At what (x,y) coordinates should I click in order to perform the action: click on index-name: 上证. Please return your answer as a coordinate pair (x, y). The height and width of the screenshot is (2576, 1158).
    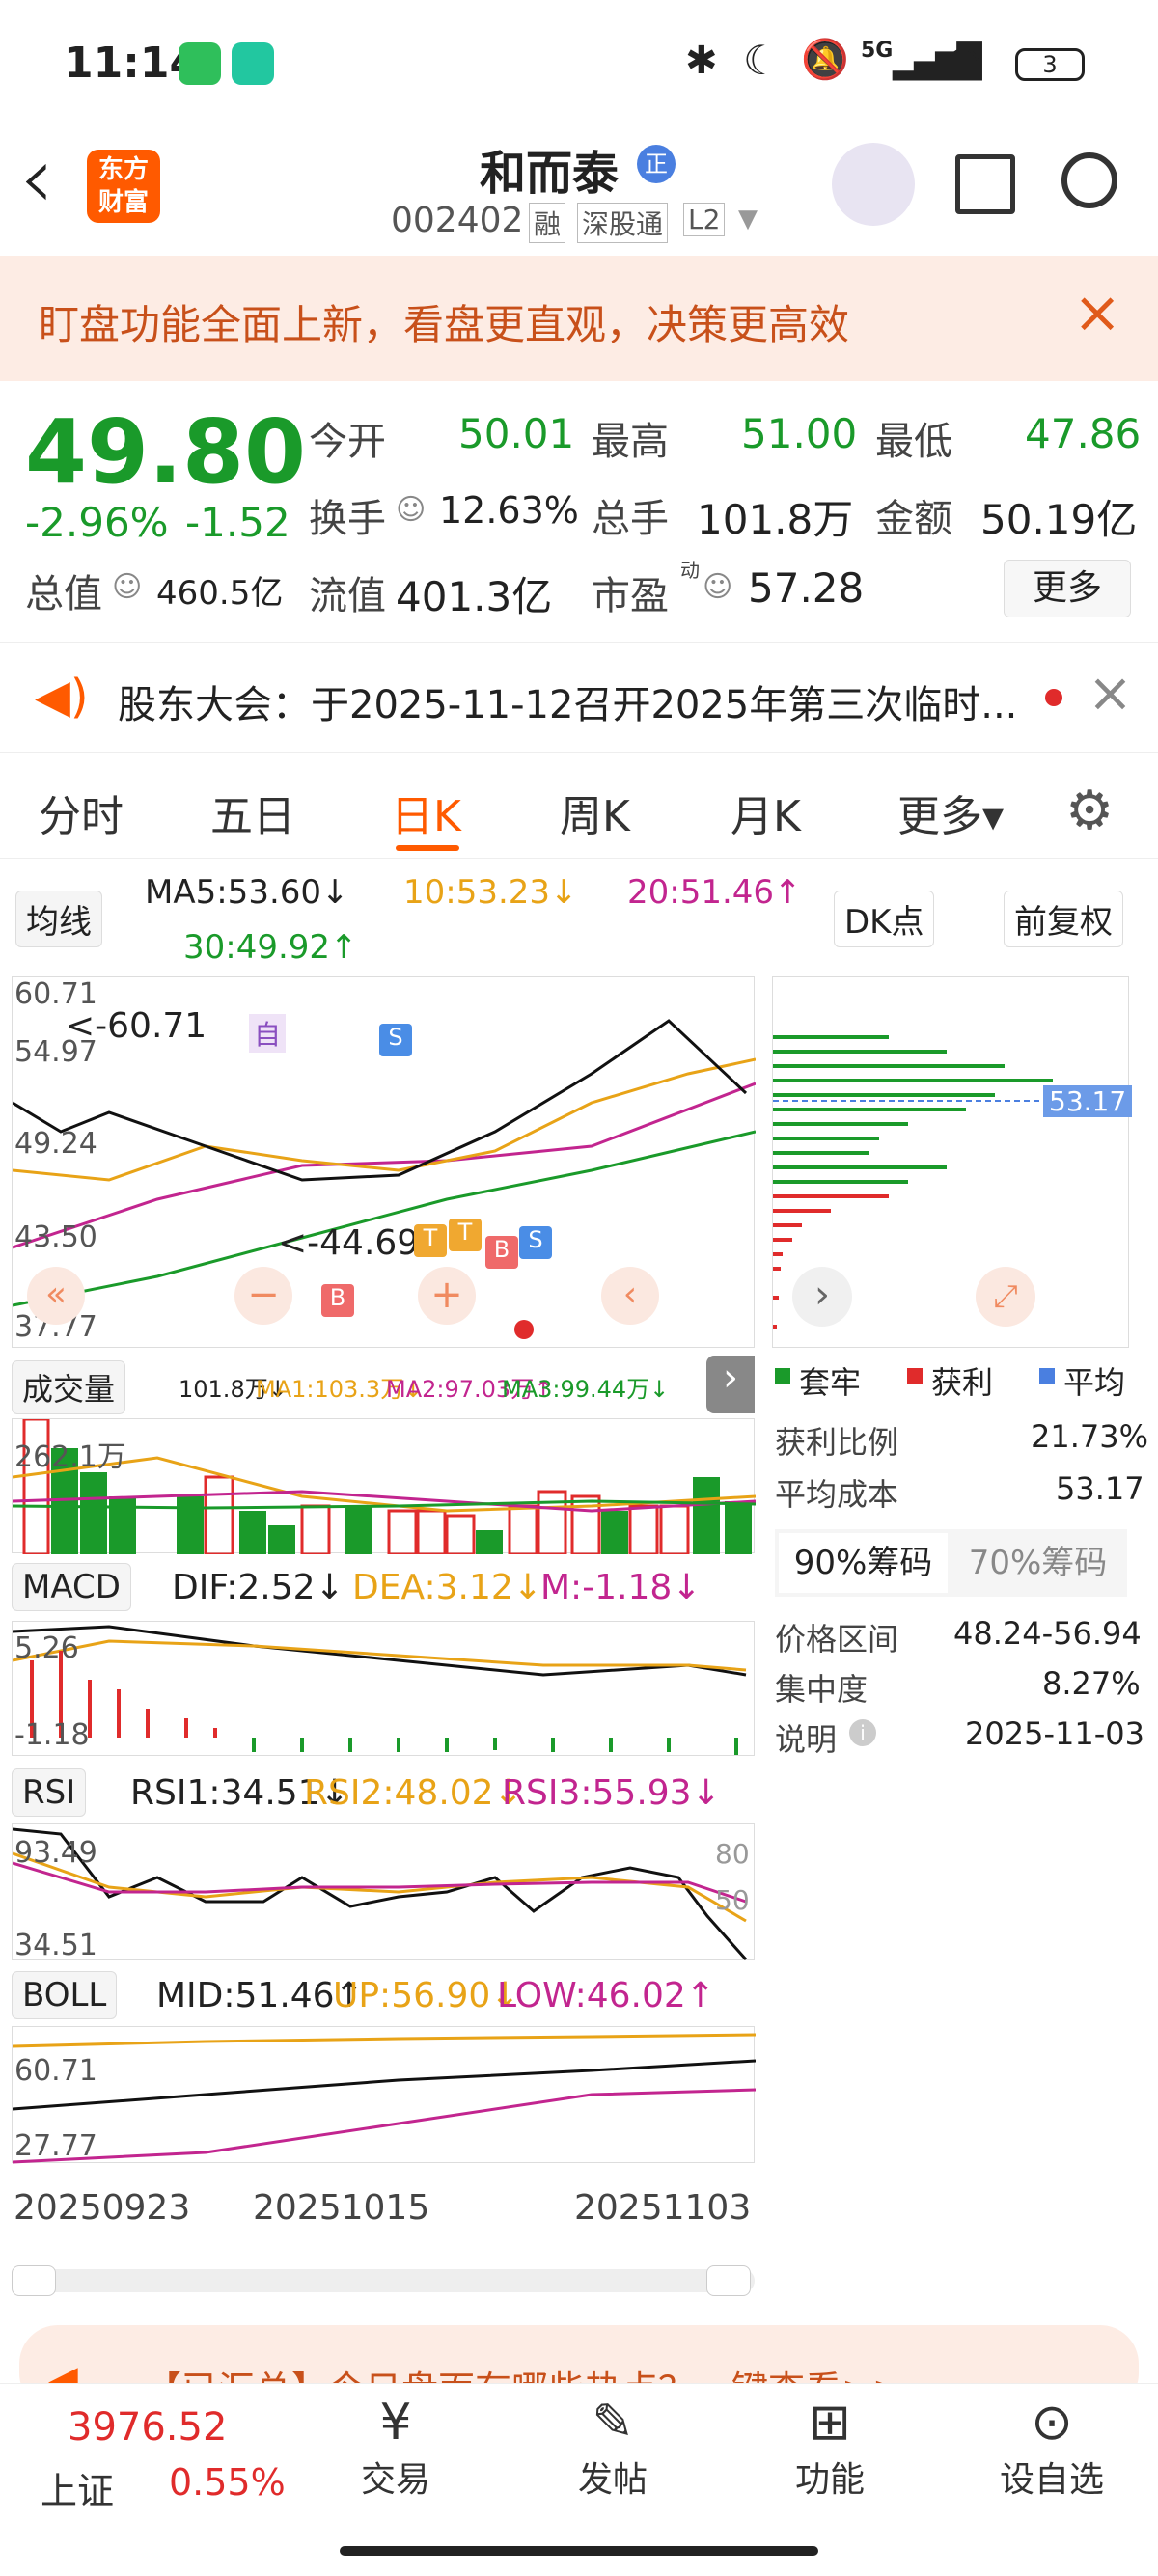
    Looking at the image, I should click on (77, 2488).